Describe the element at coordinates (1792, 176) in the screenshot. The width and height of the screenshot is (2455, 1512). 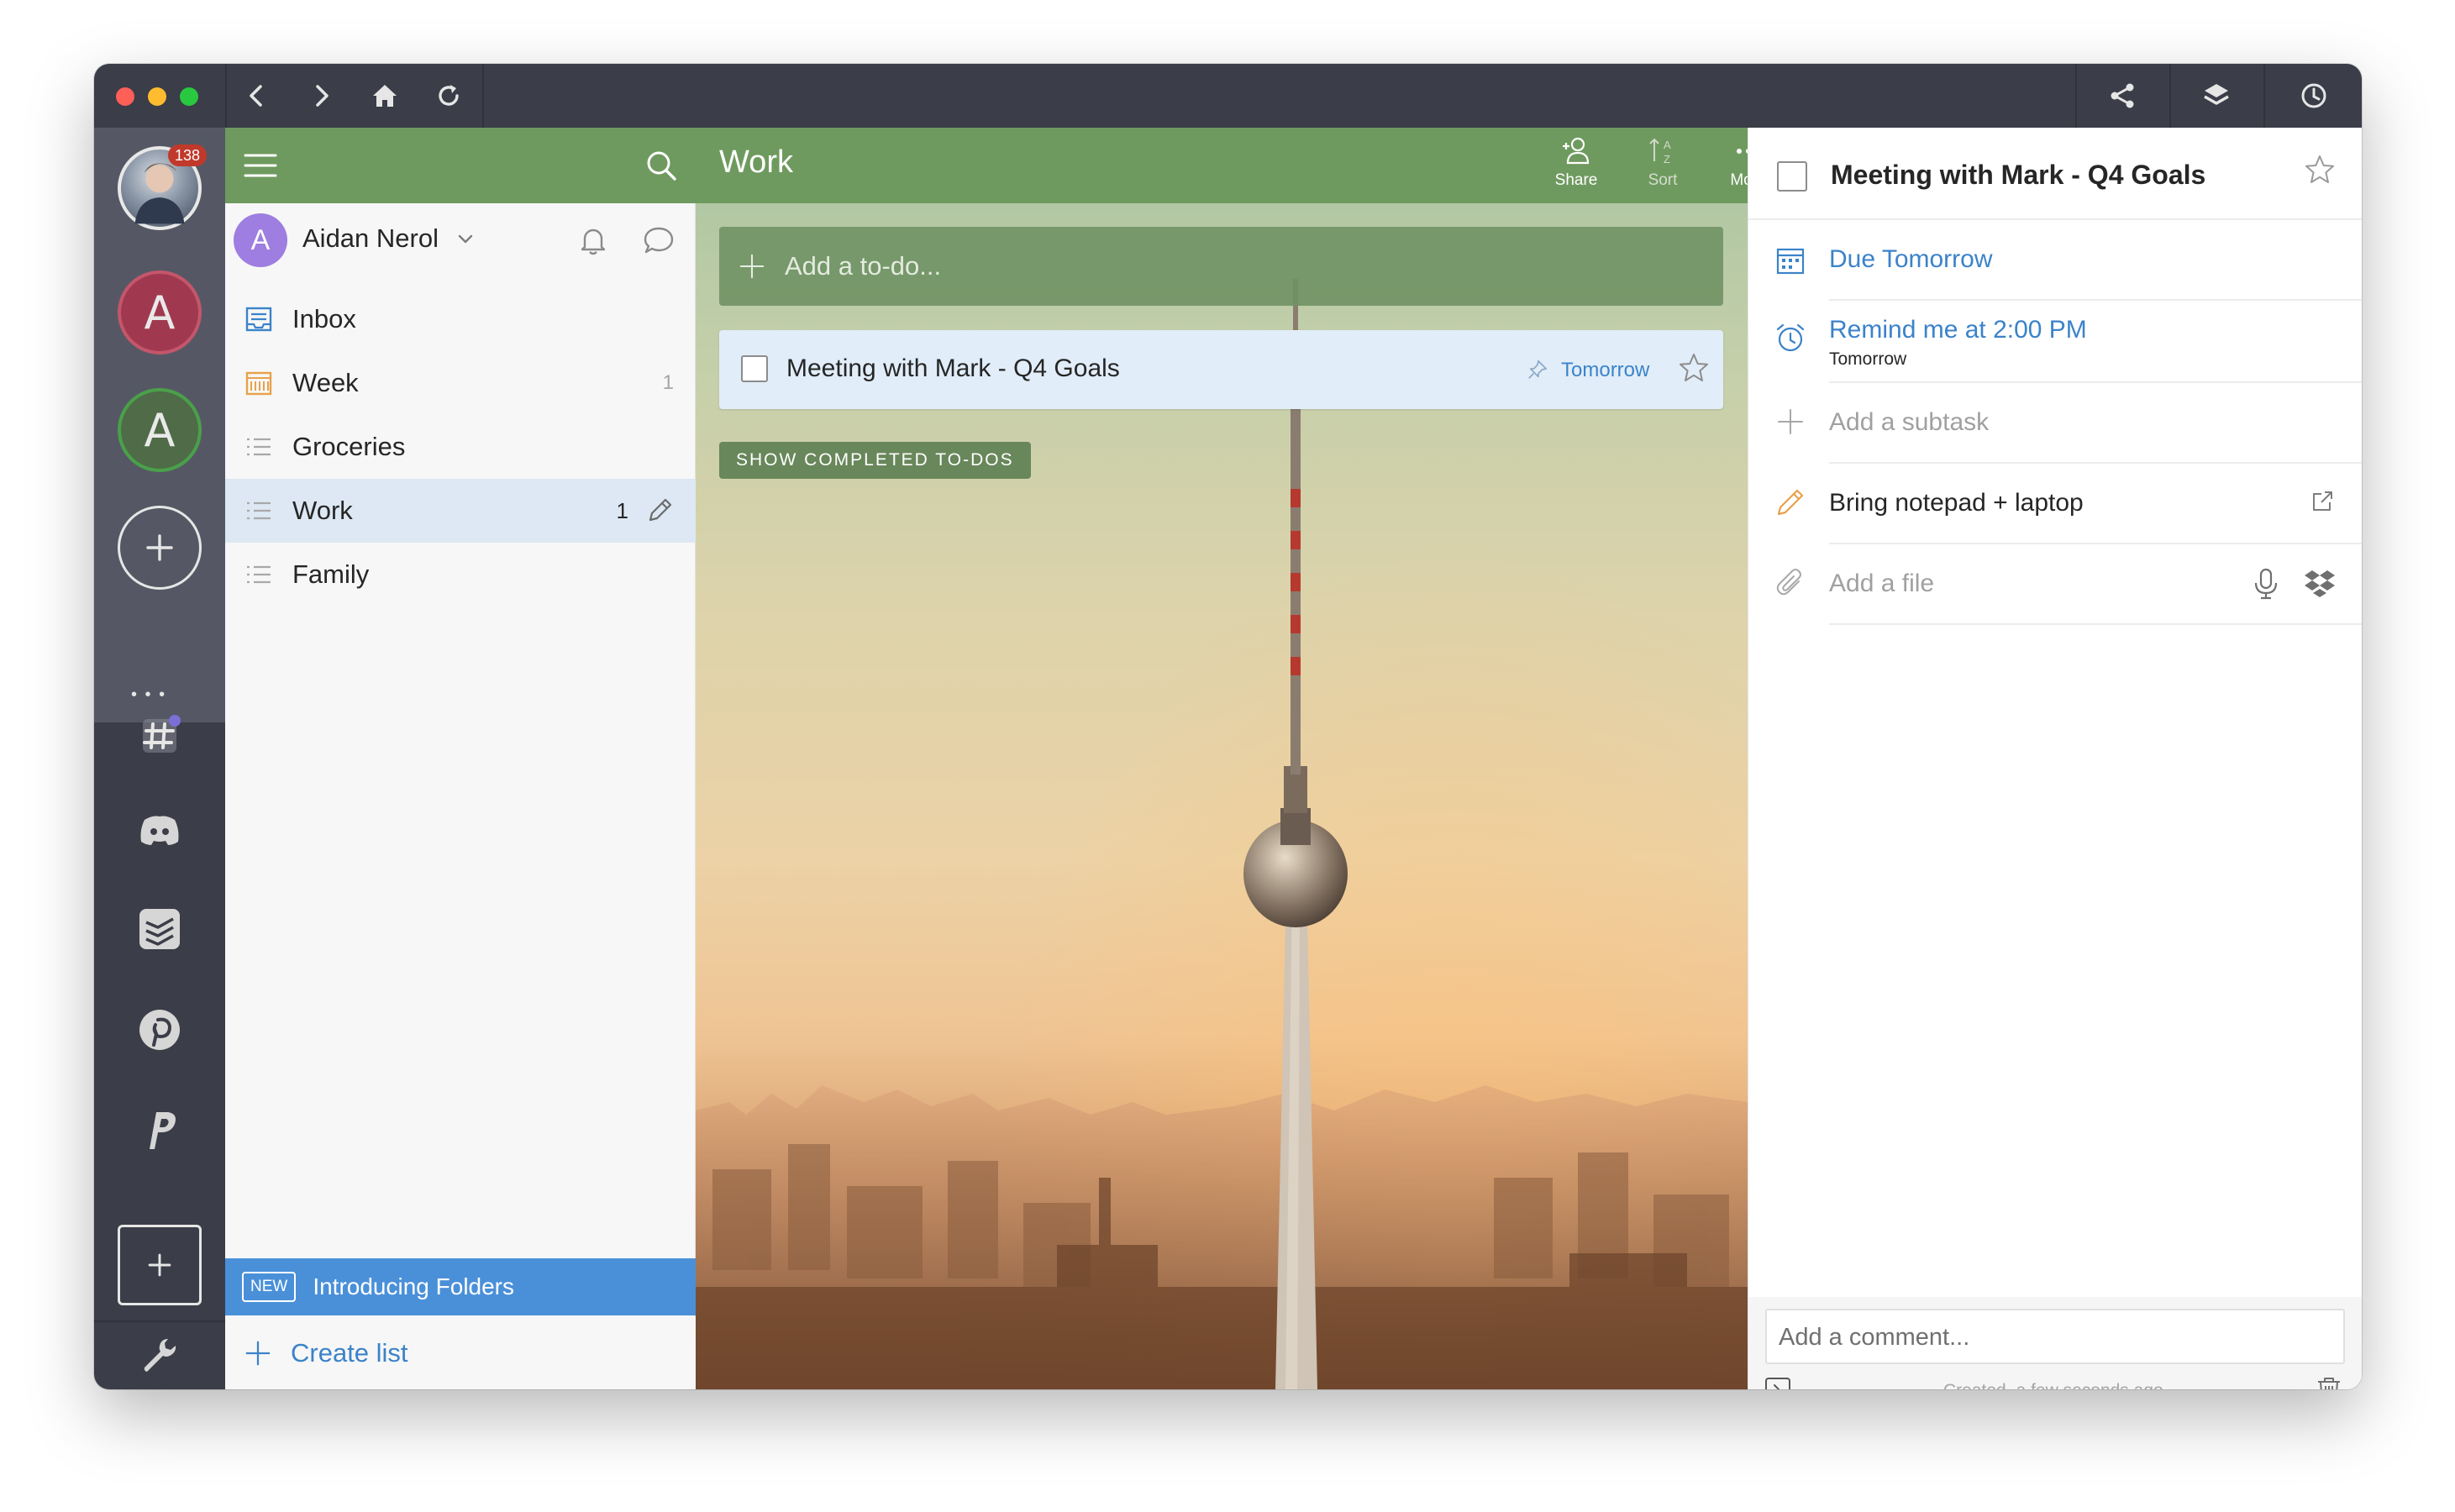
I see `detail-checkbox` at that location.